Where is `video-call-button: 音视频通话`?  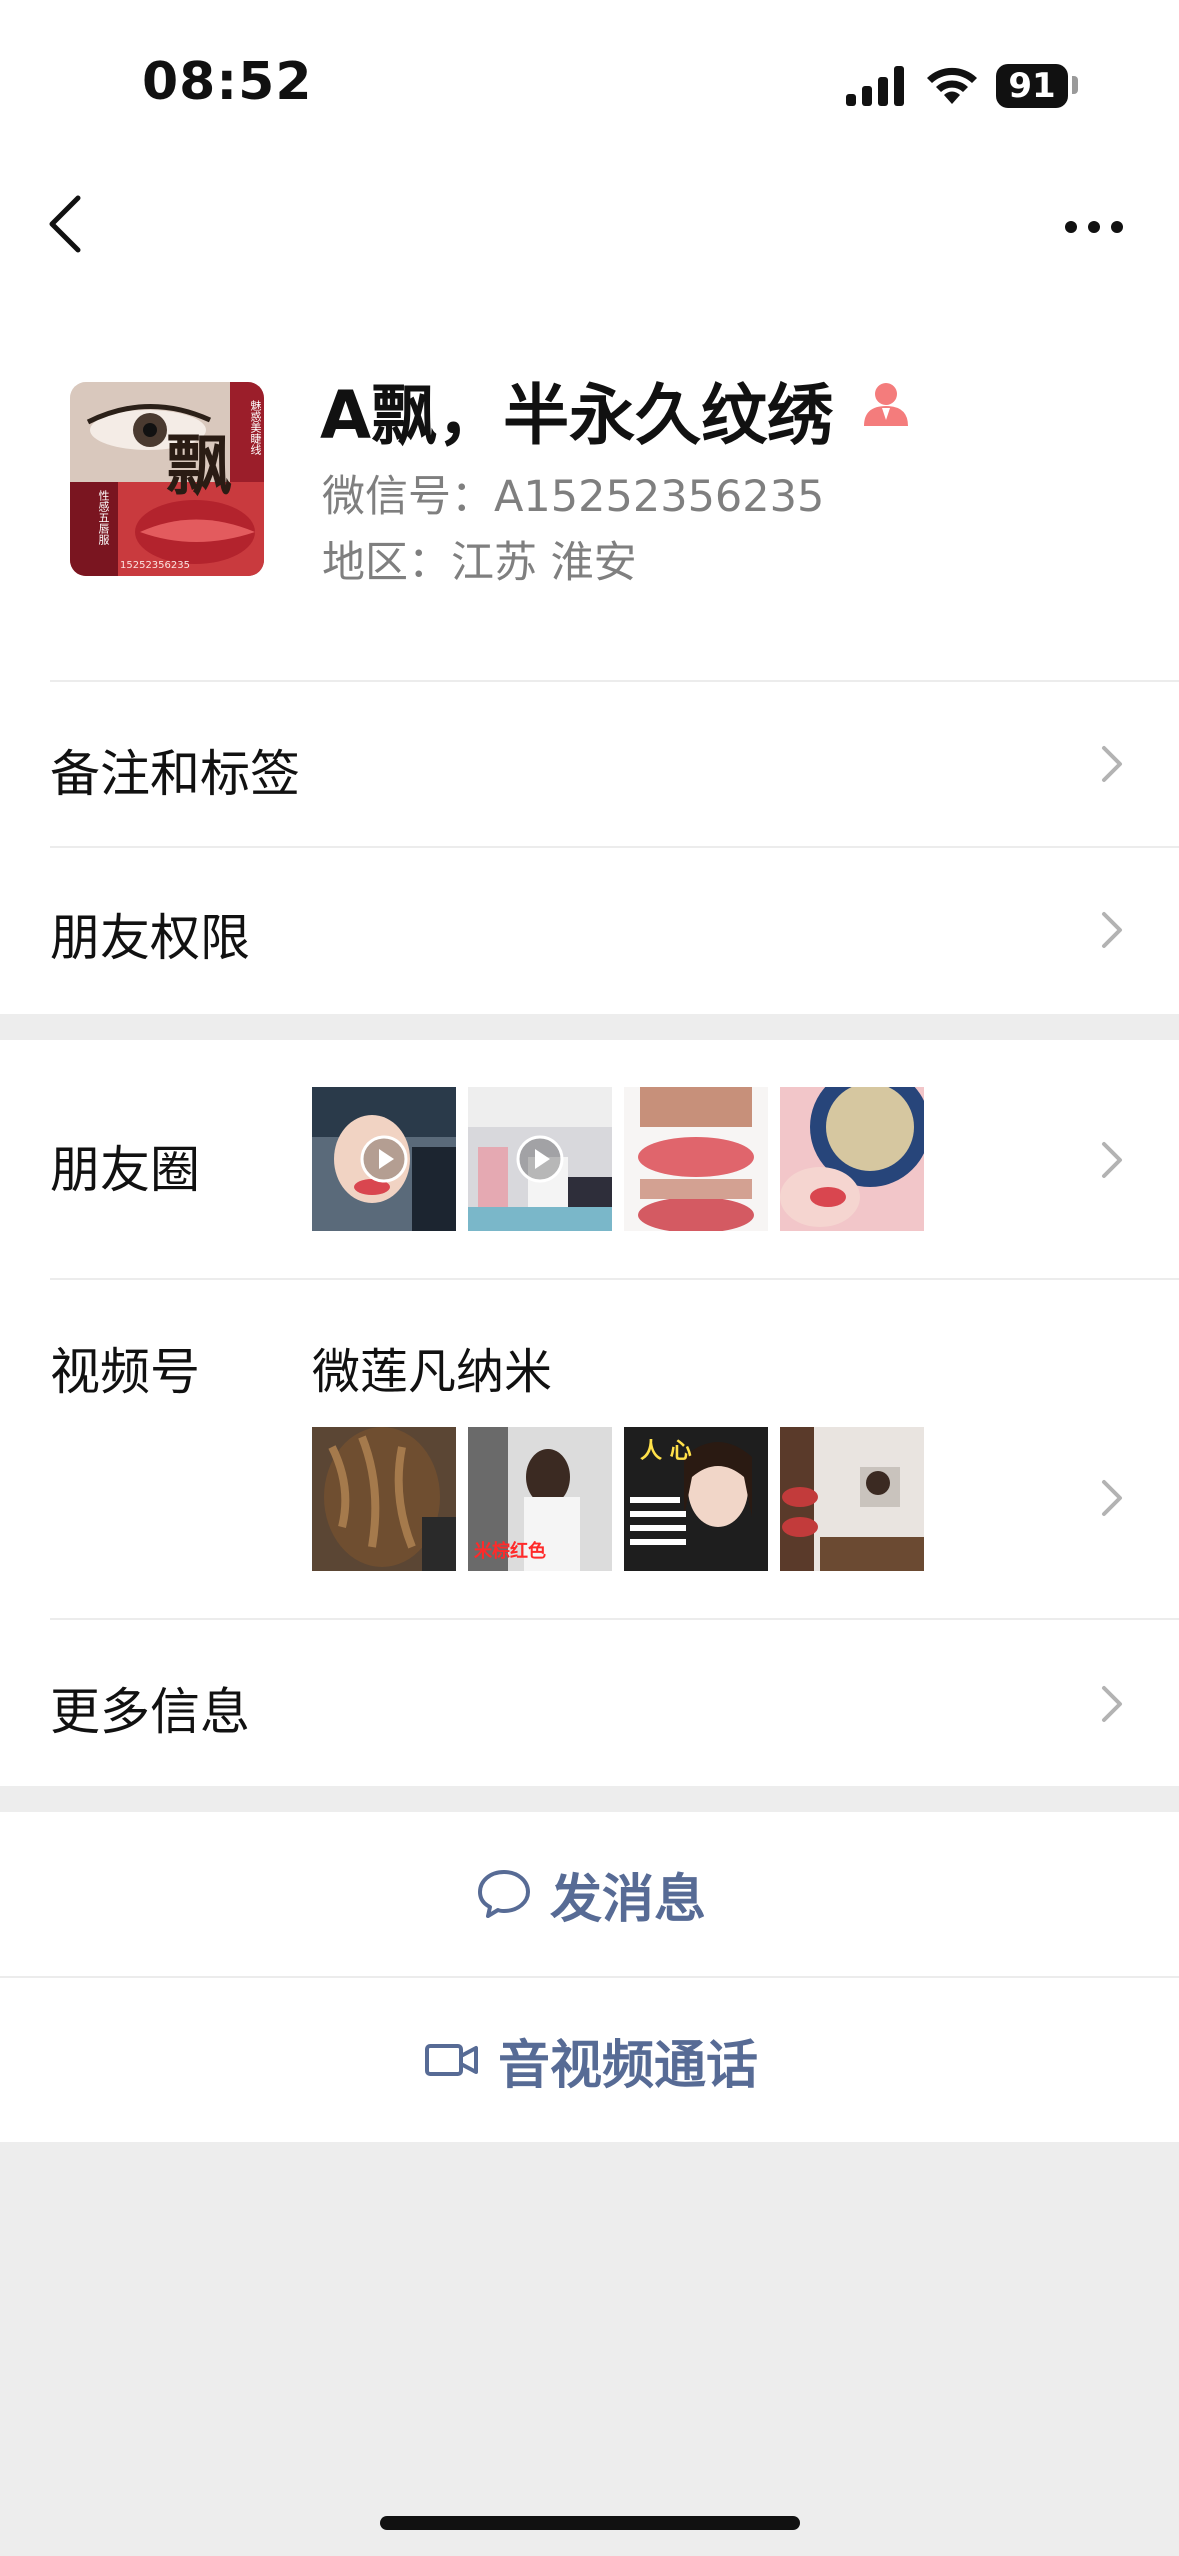
video-call-button: 音视频通话 is located at coordinates (589, 2060).